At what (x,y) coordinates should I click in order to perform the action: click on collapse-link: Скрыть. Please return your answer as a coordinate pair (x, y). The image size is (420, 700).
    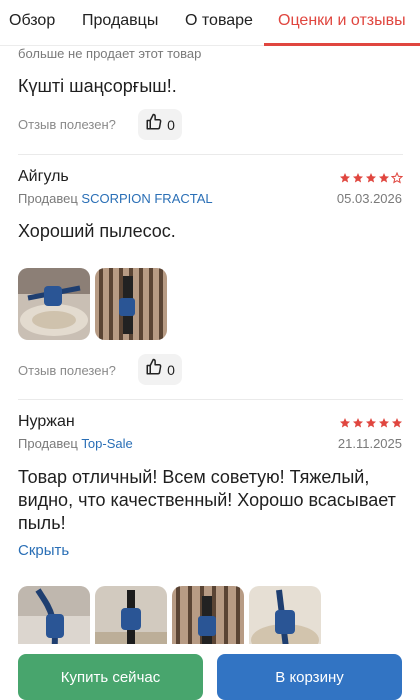
    Looking at the image, I should click on (43, 550).